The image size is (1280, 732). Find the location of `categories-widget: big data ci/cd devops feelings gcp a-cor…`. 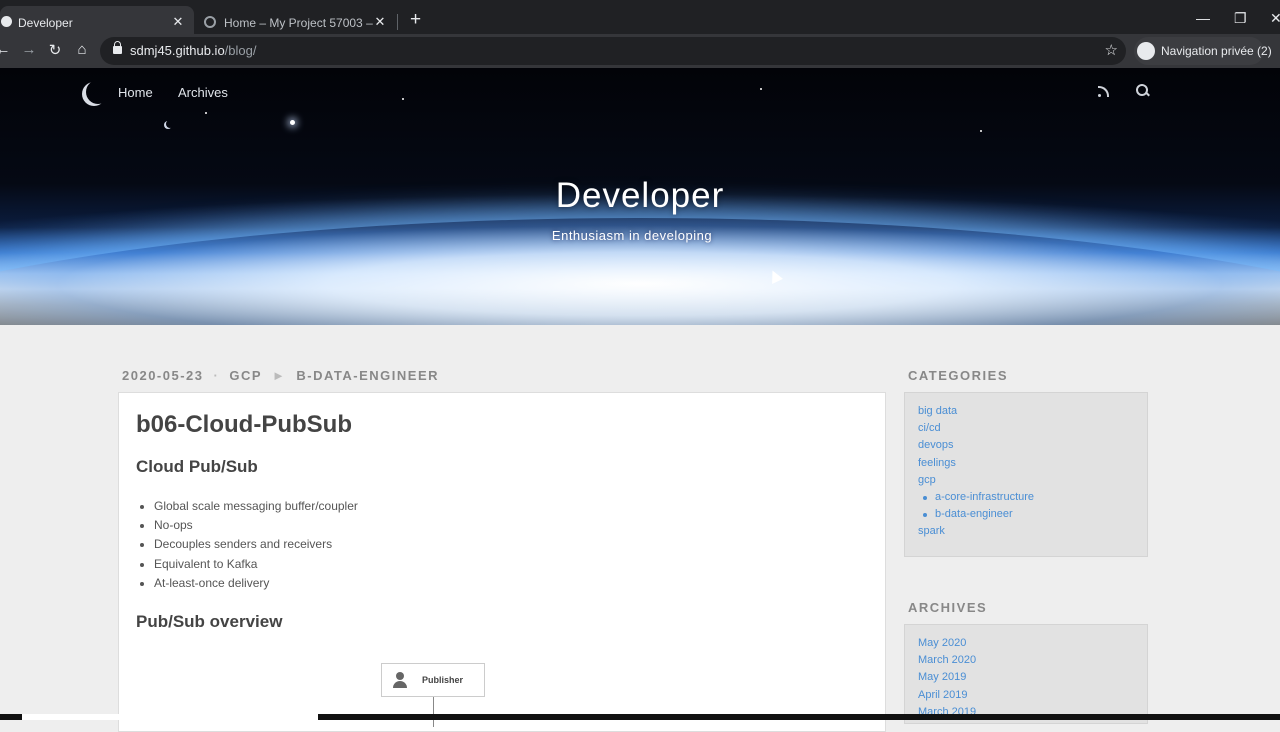

categories-widget: big data ci/cd devops feelings gcp a-cor… is located at coordinates (1026, 474).